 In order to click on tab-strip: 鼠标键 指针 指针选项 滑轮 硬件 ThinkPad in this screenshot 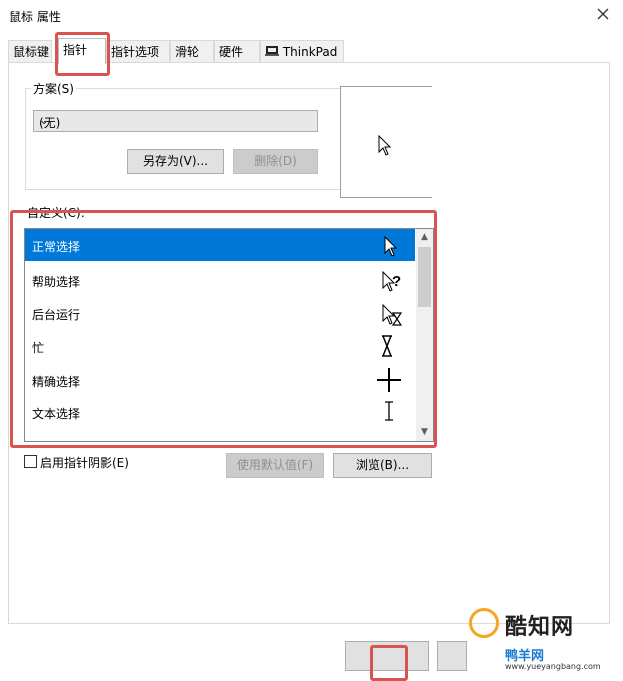, I will do `click(308, 51)`.